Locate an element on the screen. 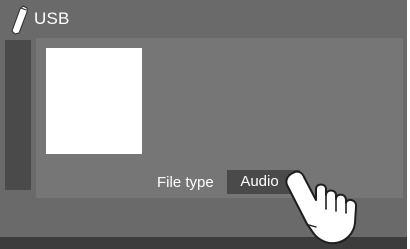 The height and width of the screenshot is (249, 410). page-title: USB is located at coordinates (52, 18).